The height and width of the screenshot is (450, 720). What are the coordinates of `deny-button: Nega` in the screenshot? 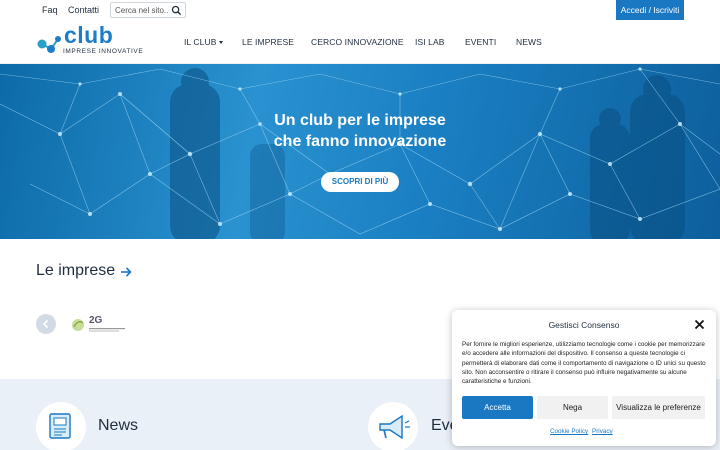 It's located at (572, 407).